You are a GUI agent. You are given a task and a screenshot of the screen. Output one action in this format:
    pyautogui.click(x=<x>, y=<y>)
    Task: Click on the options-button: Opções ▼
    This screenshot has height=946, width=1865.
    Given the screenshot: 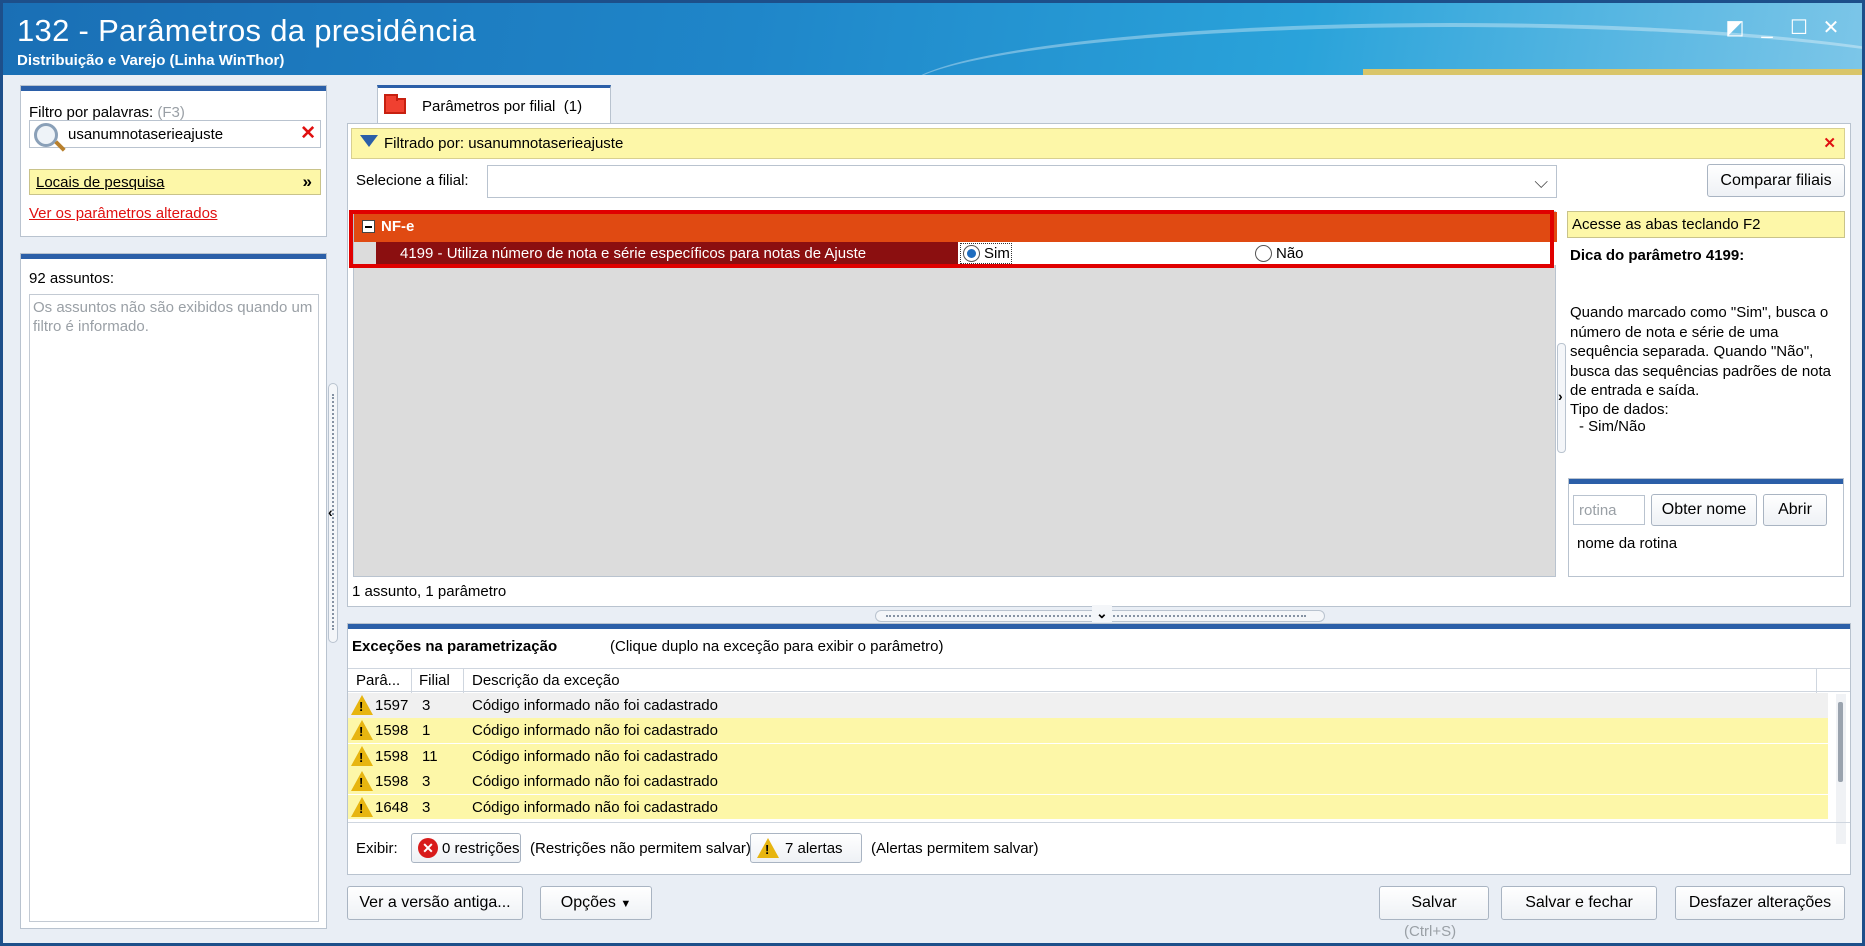 What is the action you would take?
    pyautogui.click(x=596, y=903)
    